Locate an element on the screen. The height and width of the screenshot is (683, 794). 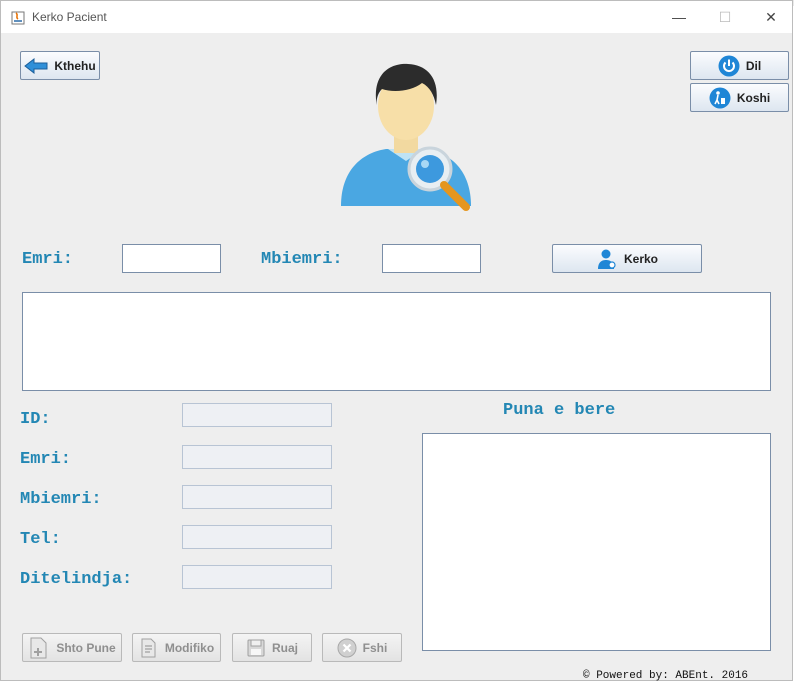
search-last-name-input is located at coordinates (431, 258).